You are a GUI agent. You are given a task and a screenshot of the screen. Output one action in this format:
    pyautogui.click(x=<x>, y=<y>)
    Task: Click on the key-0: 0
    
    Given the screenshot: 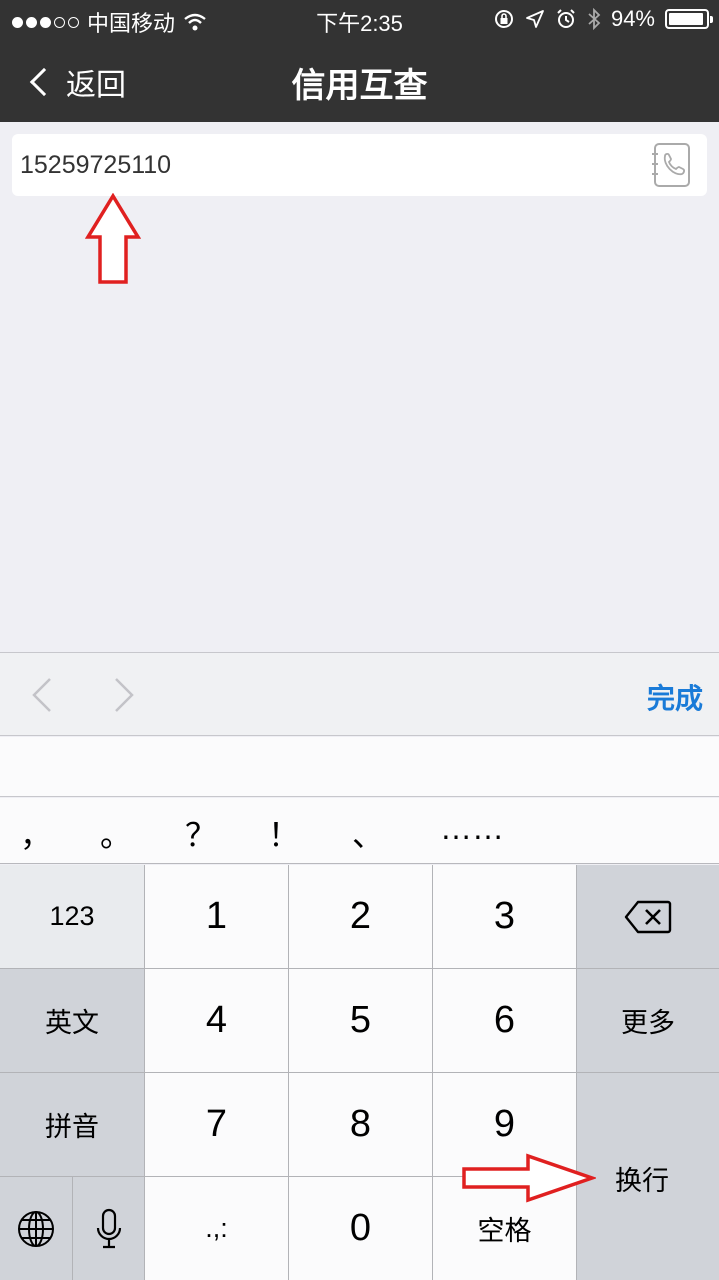 What is the action you would take?
    pyautogui.click(x=361, y=1228)
    